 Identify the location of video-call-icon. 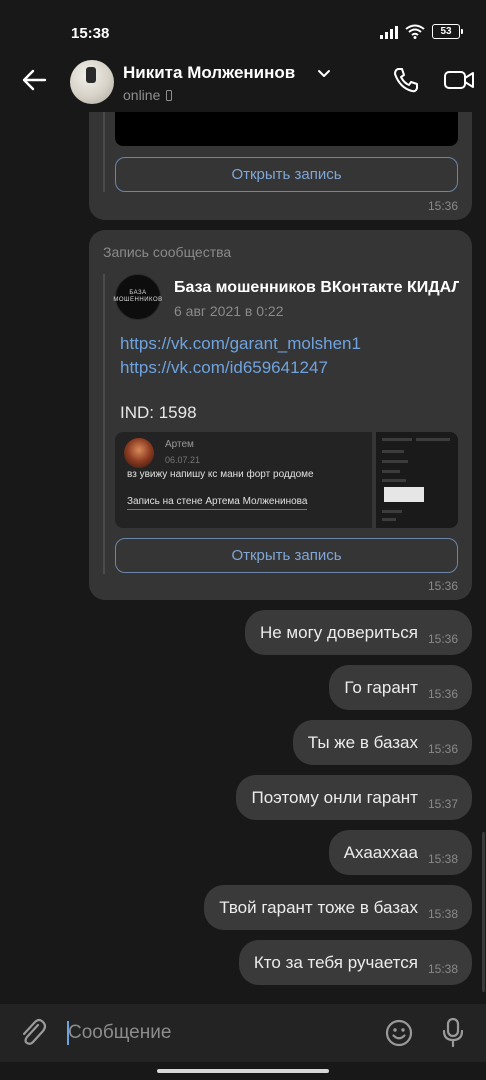
(459, 80).